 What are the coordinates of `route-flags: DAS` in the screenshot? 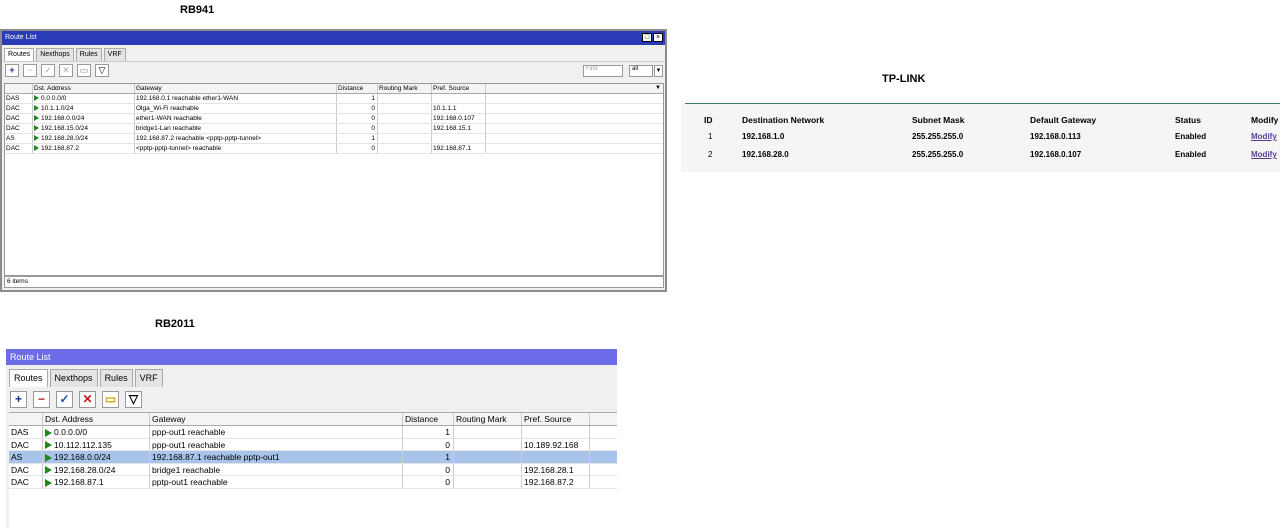 It's located at (26, 432).